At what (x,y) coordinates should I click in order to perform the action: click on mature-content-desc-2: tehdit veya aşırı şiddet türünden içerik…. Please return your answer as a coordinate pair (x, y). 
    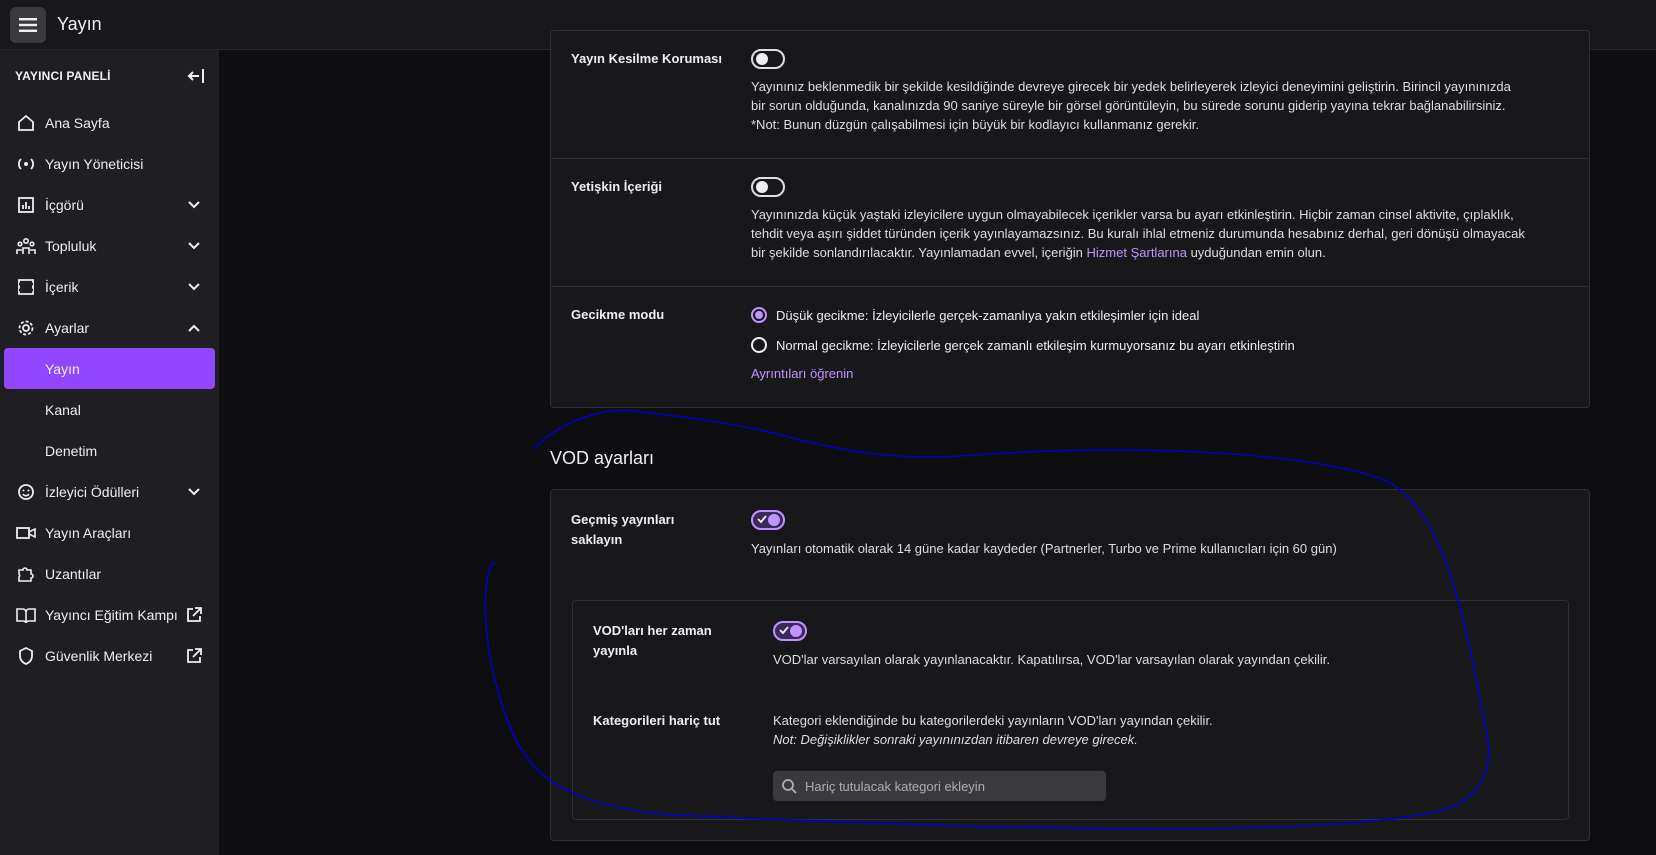
    Looking at the image, I should click on (1138, 233).